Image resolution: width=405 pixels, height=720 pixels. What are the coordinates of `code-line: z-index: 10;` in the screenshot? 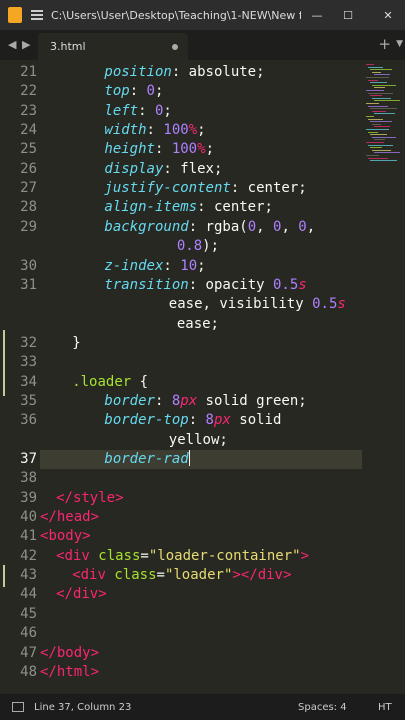 It's located at (154, 266).